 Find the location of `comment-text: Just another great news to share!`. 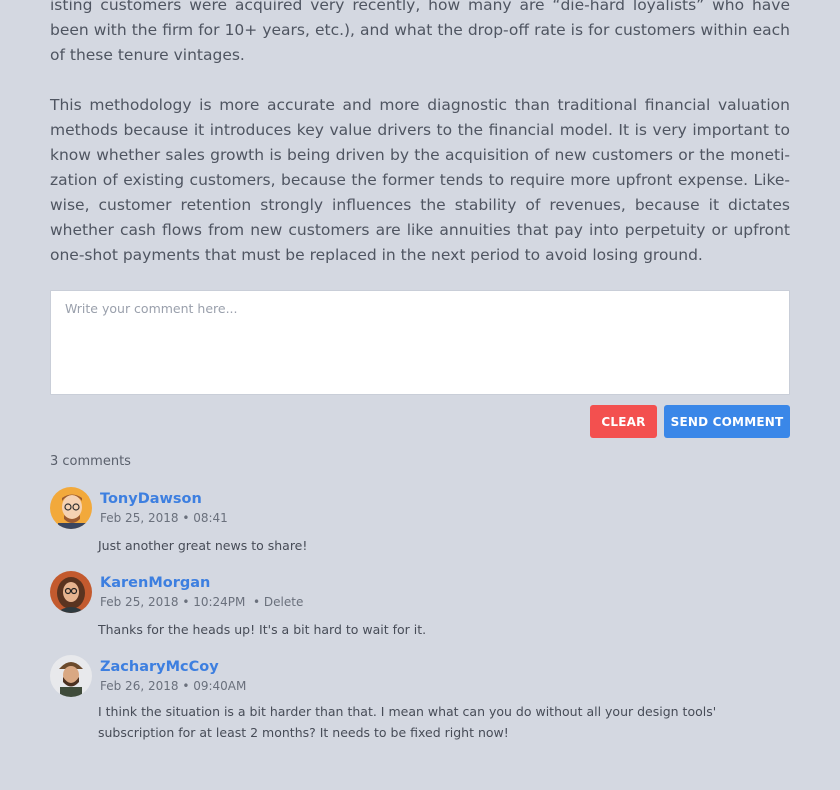

comment-text: Just another great news to share! is located at coordinates (203, 545).